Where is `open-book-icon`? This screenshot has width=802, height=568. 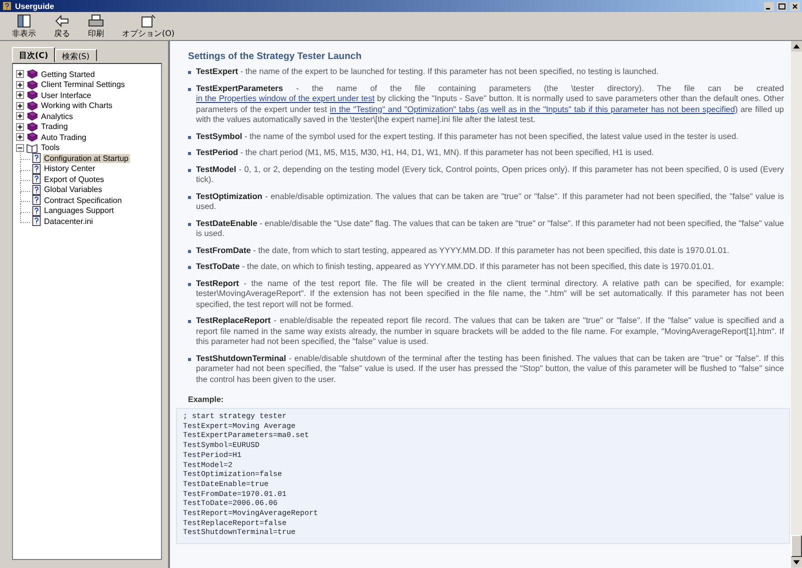 open-book-icon is located at coordinates (32, 147).